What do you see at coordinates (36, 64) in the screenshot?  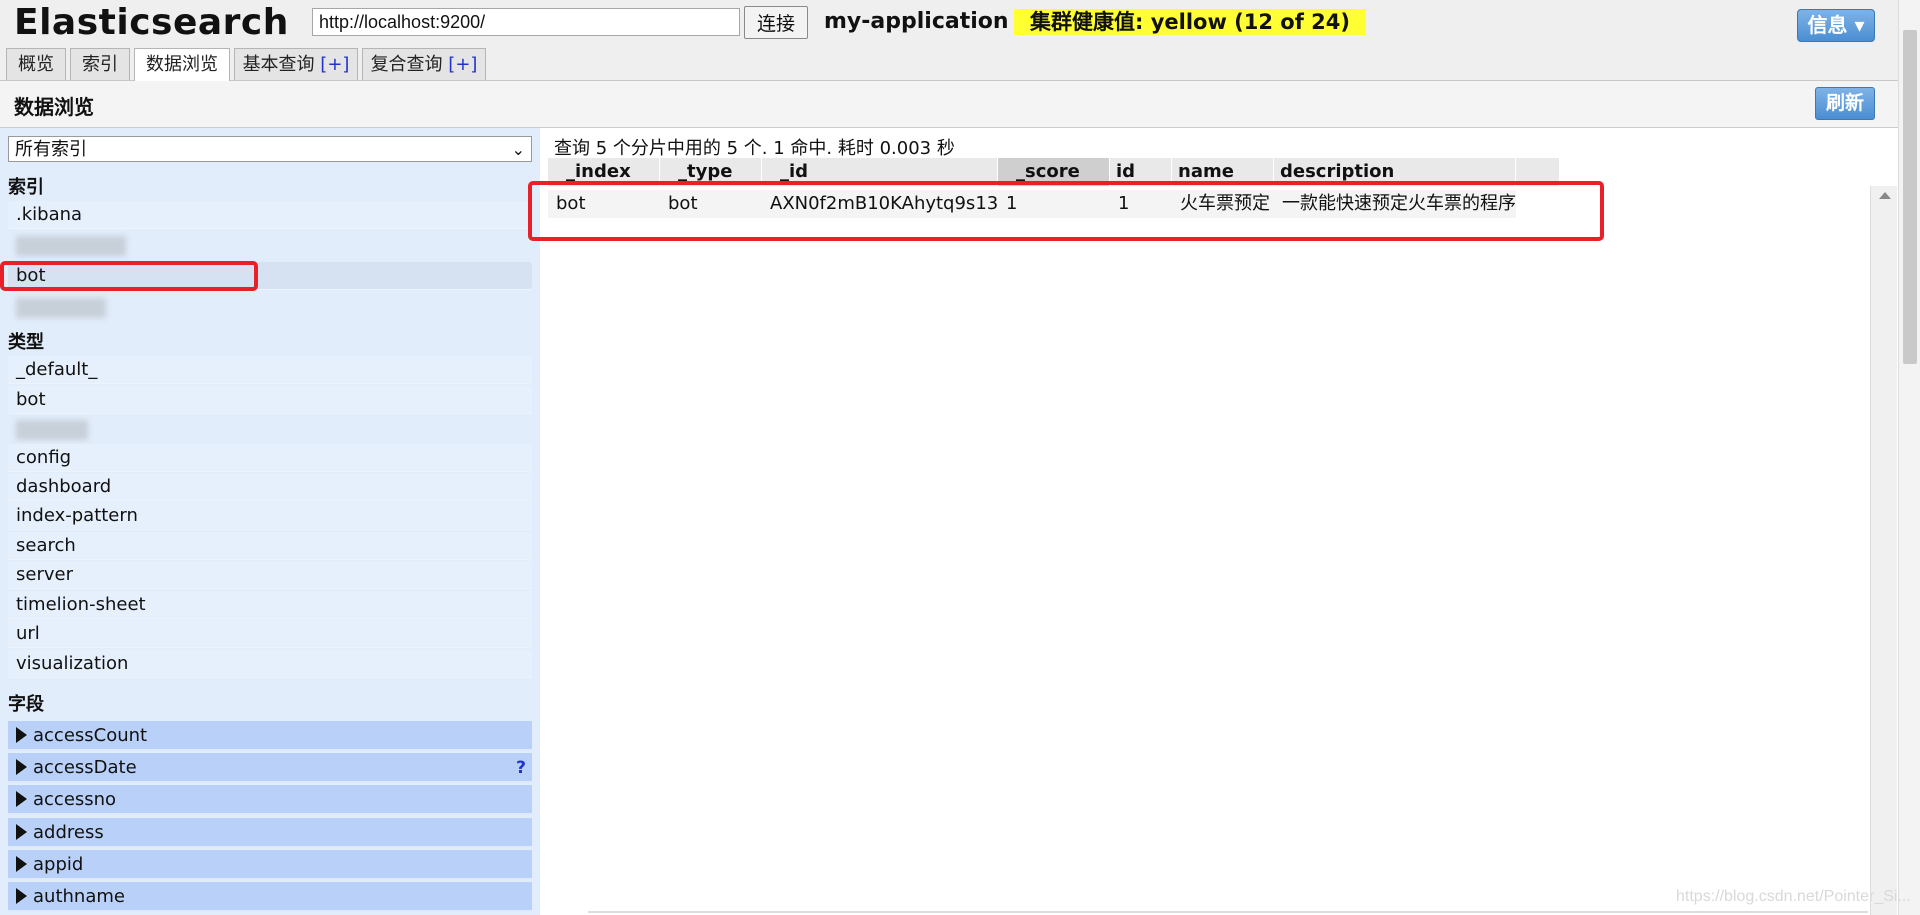 I see `tab-overview: 概览` at bounding box center [36, 64].